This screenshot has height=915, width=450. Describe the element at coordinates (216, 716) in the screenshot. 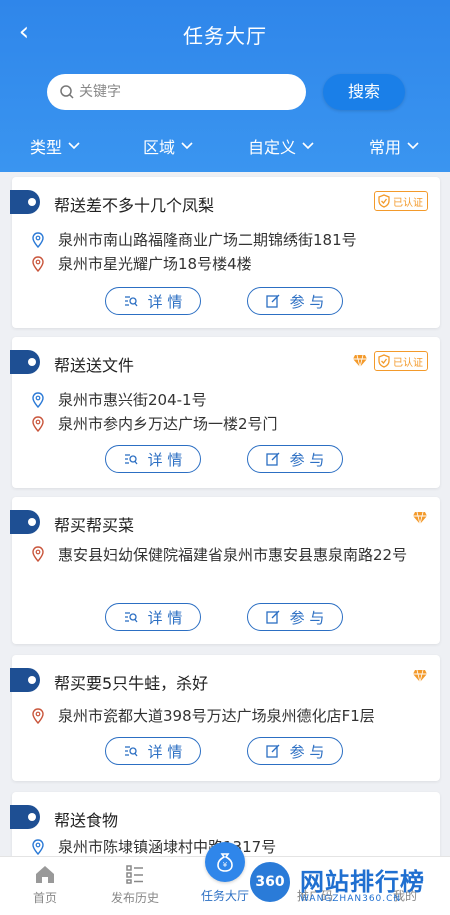

I see `delivery-address-text: 泉州市瓷都大道398号万达广场泉州德化店F1层` at that location.